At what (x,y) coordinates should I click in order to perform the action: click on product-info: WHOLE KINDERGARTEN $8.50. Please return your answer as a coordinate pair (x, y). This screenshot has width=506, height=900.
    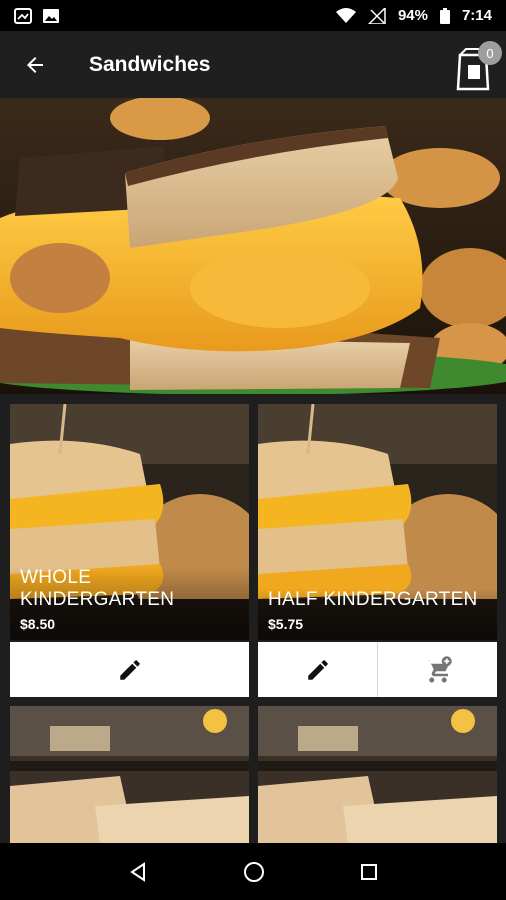
    Looking at the image, I should click on (129, 603).